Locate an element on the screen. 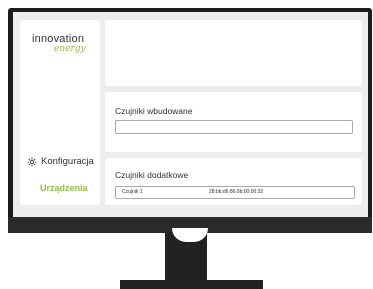 The height and width of the screenshot is (289, 373). sensor-address: 28:bb:d6:86:0b:00:00:32 is located at coordinates (236, 192).